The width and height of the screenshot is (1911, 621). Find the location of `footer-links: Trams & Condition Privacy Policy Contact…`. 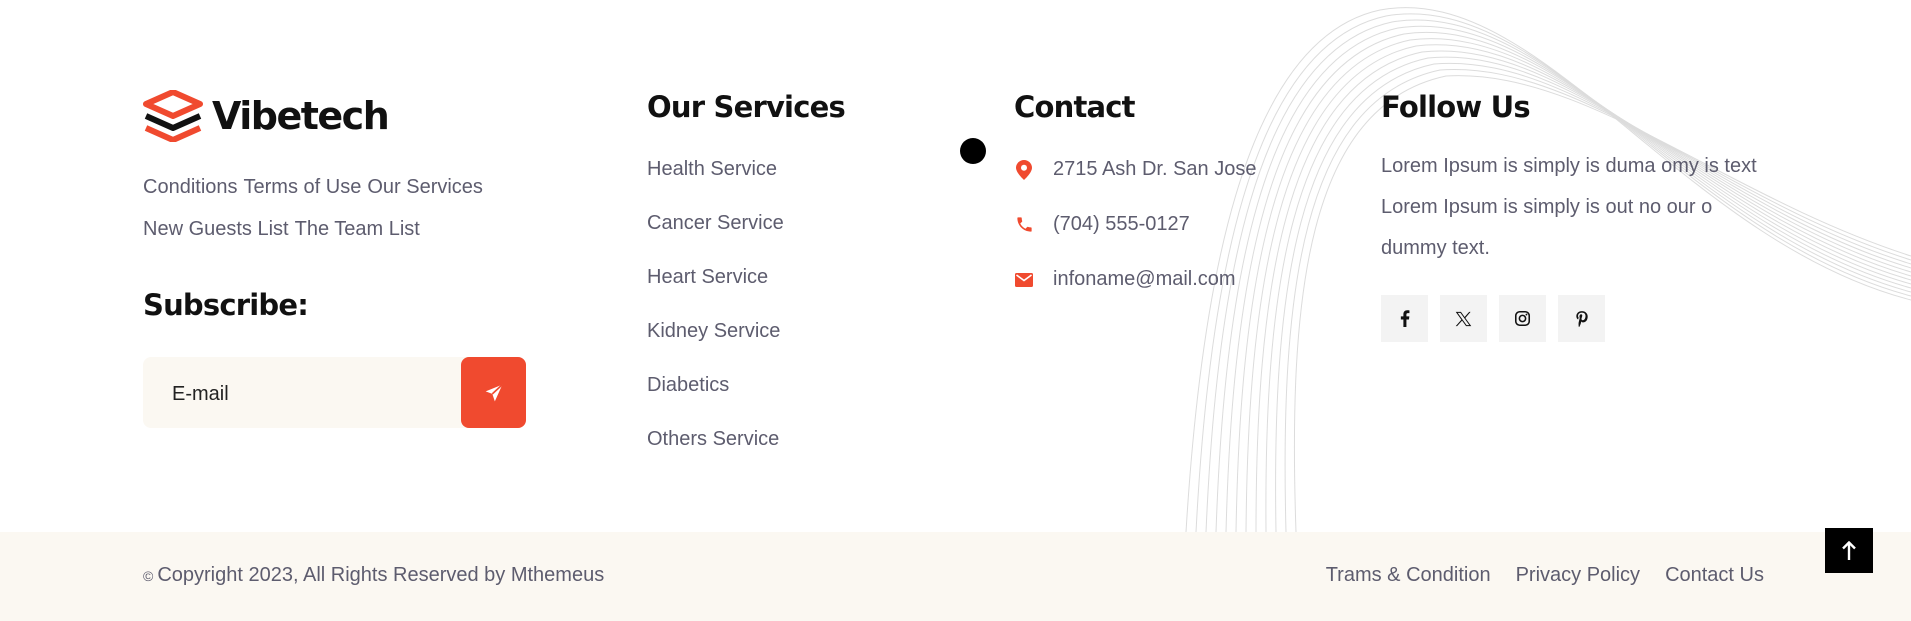

footer-links: Trams & Condition Privacy Policy Contact… is located at coordinates (1532, 575).